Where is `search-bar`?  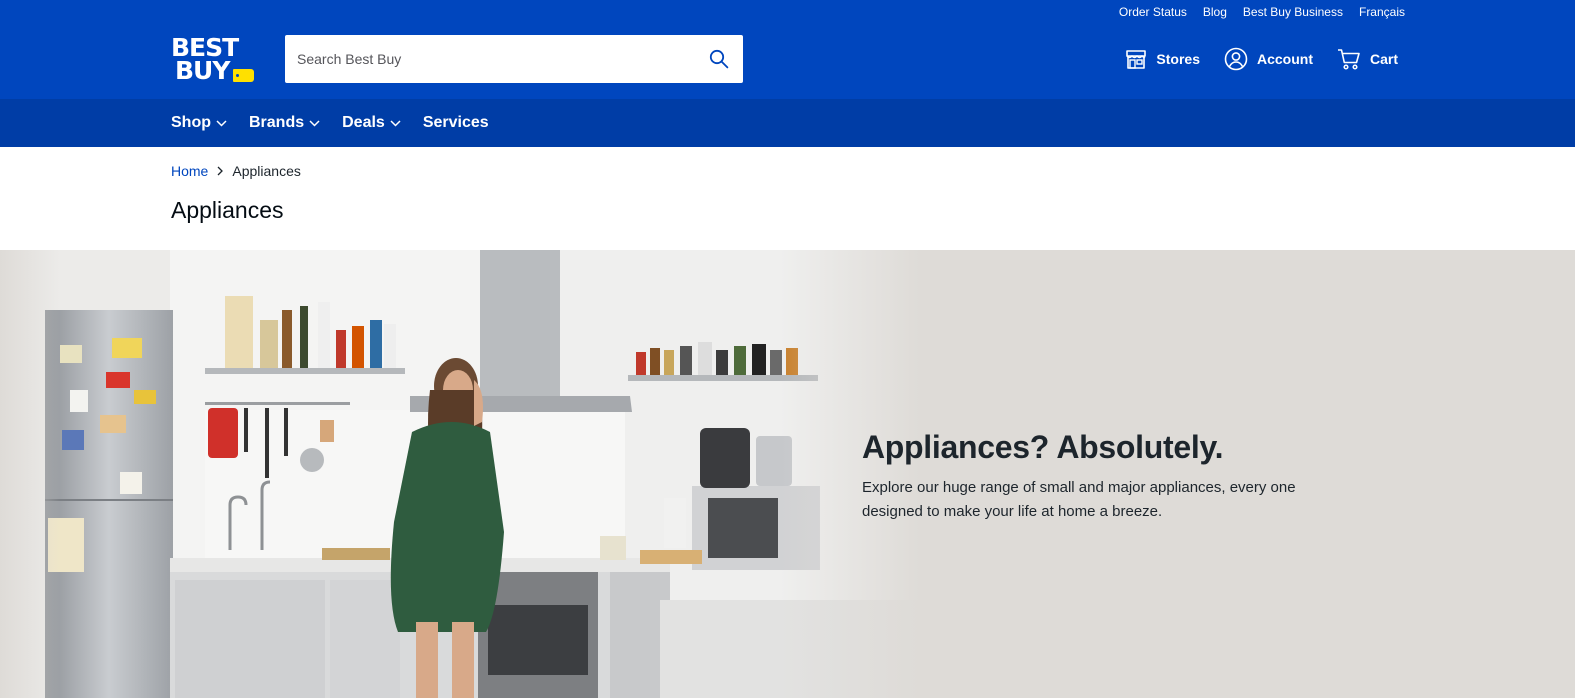 search-bar is located at coordinates (514, 59).